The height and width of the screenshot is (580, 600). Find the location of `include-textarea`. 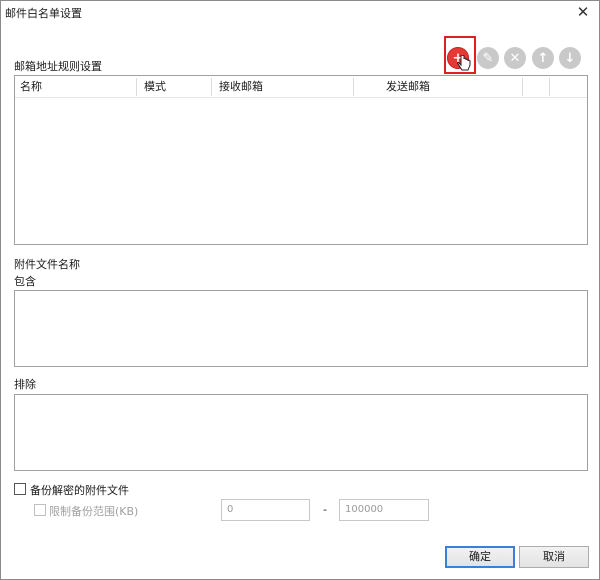

include-textarea is located at coordinates (301, 328).